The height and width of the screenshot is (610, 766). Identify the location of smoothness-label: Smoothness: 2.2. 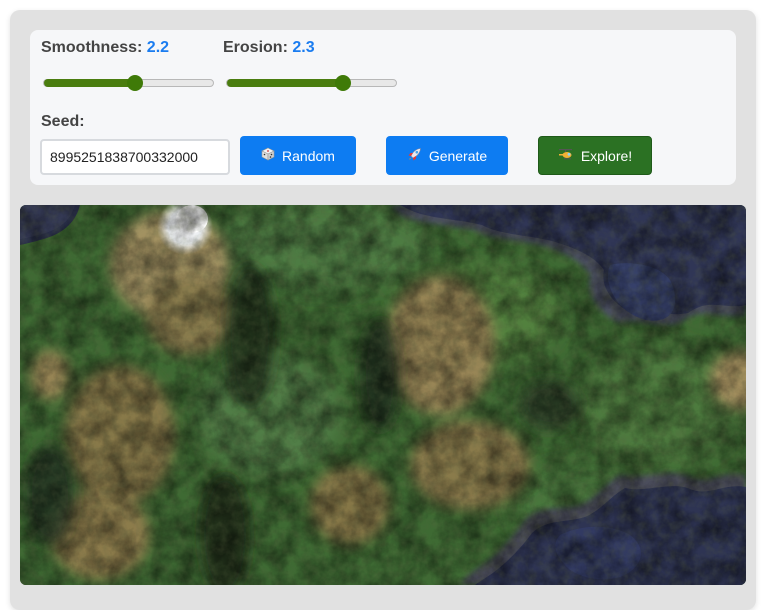
(105, 48).